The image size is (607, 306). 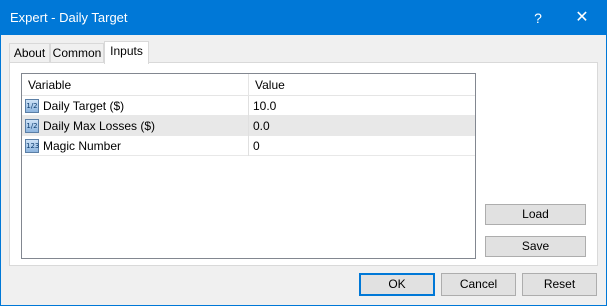 What do you see at coordinates (32, 146) in the screenshot?
I see `integer-value-icon: 123` at bounding box center [32, 146].